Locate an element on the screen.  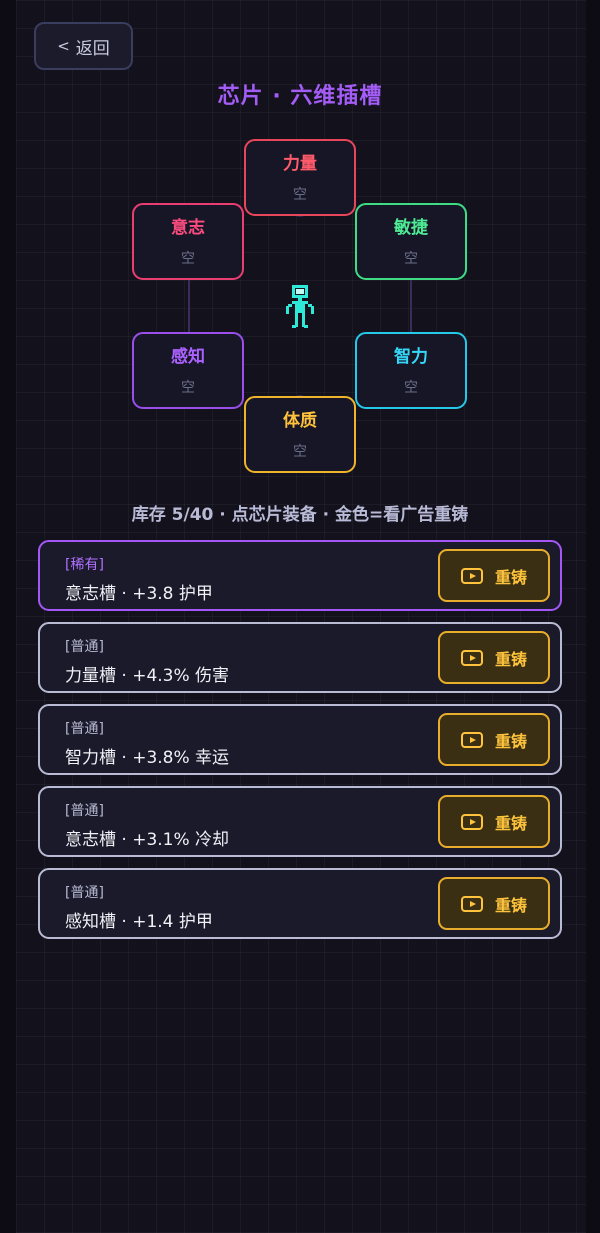
chip-description: 力量槽 · +4.3% 伤害 is located at coordinates (147, 676).